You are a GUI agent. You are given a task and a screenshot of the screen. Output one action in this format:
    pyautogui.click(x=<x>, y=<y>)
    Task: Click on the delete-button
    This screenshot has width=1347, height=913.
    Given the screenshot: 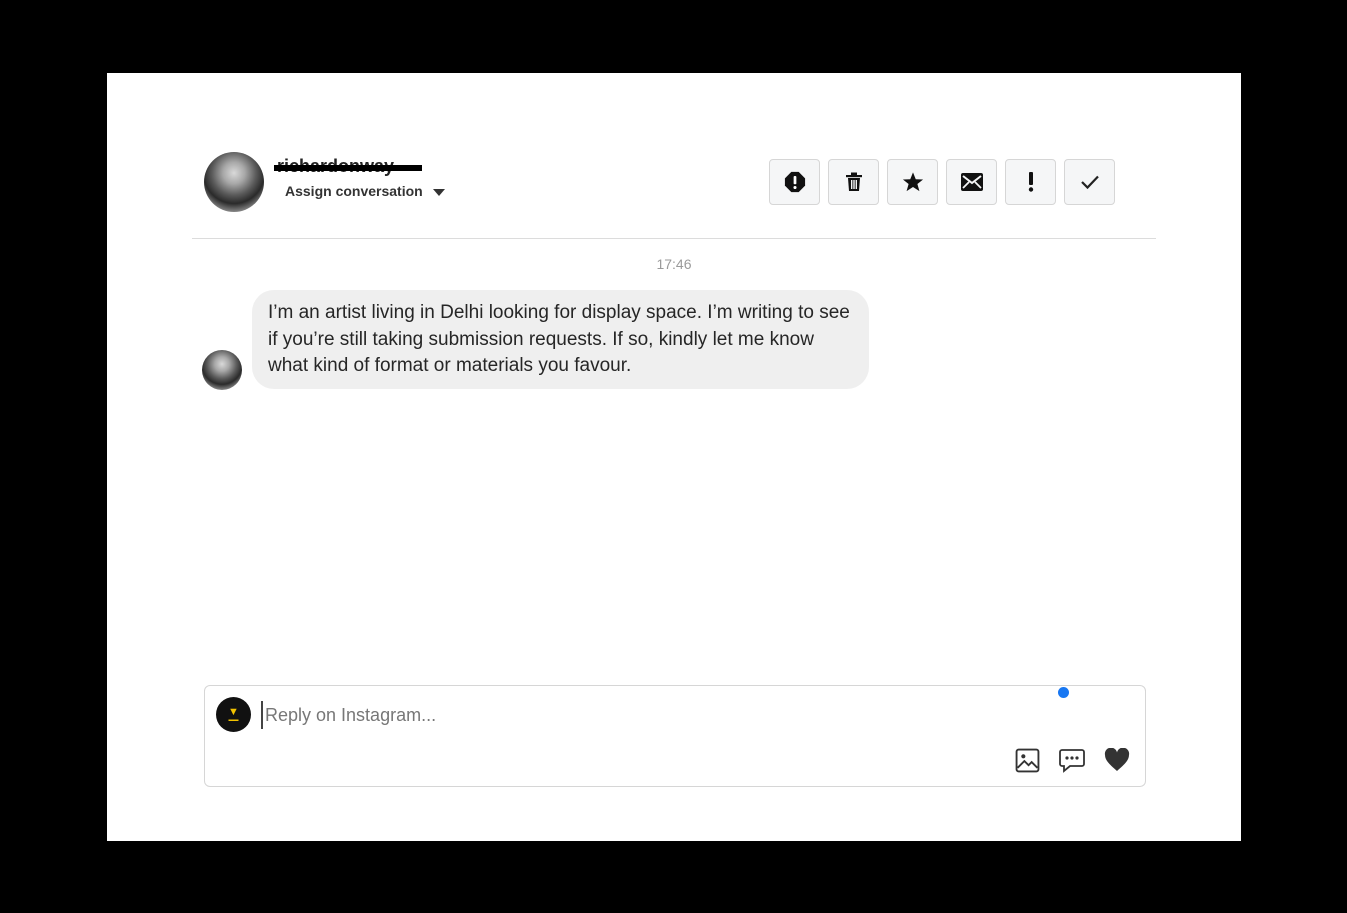 What is the action you would take?
    pyautogui.click(x=853, y=182)
    